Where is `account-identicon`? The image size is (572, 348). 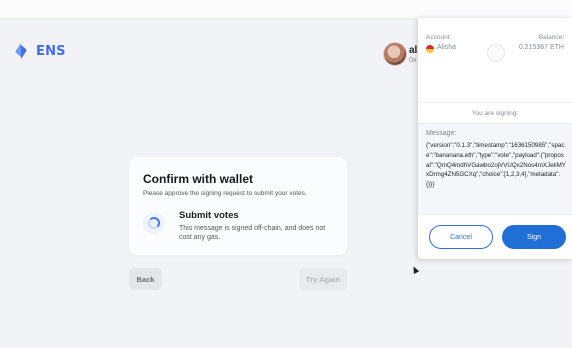 account-identicon is located at coordinates (496, 53).